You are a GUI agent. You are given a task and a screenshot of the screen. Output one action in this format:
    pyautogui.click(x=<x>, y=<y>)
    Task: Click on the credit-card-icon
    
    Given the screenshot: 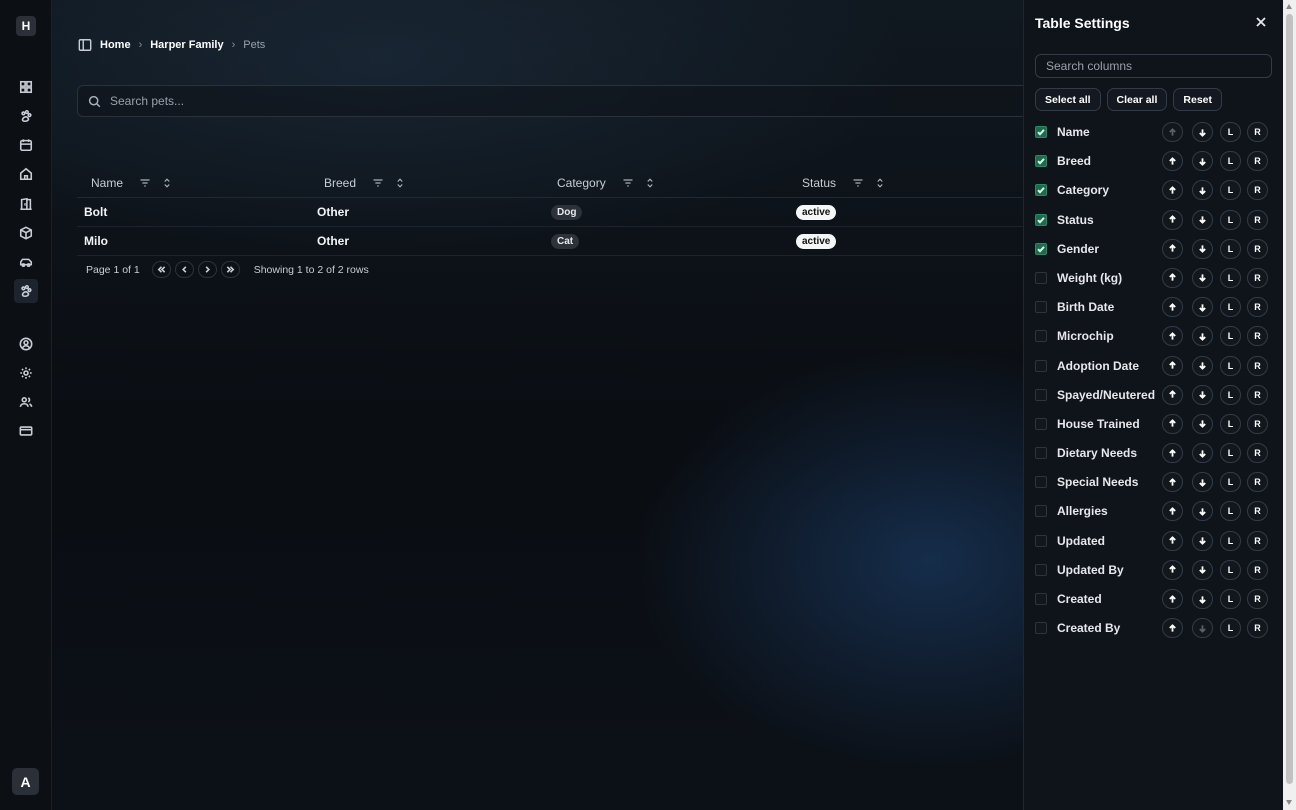 What is the action you would take?
    pyautogui.click(x=26, y=431)
    